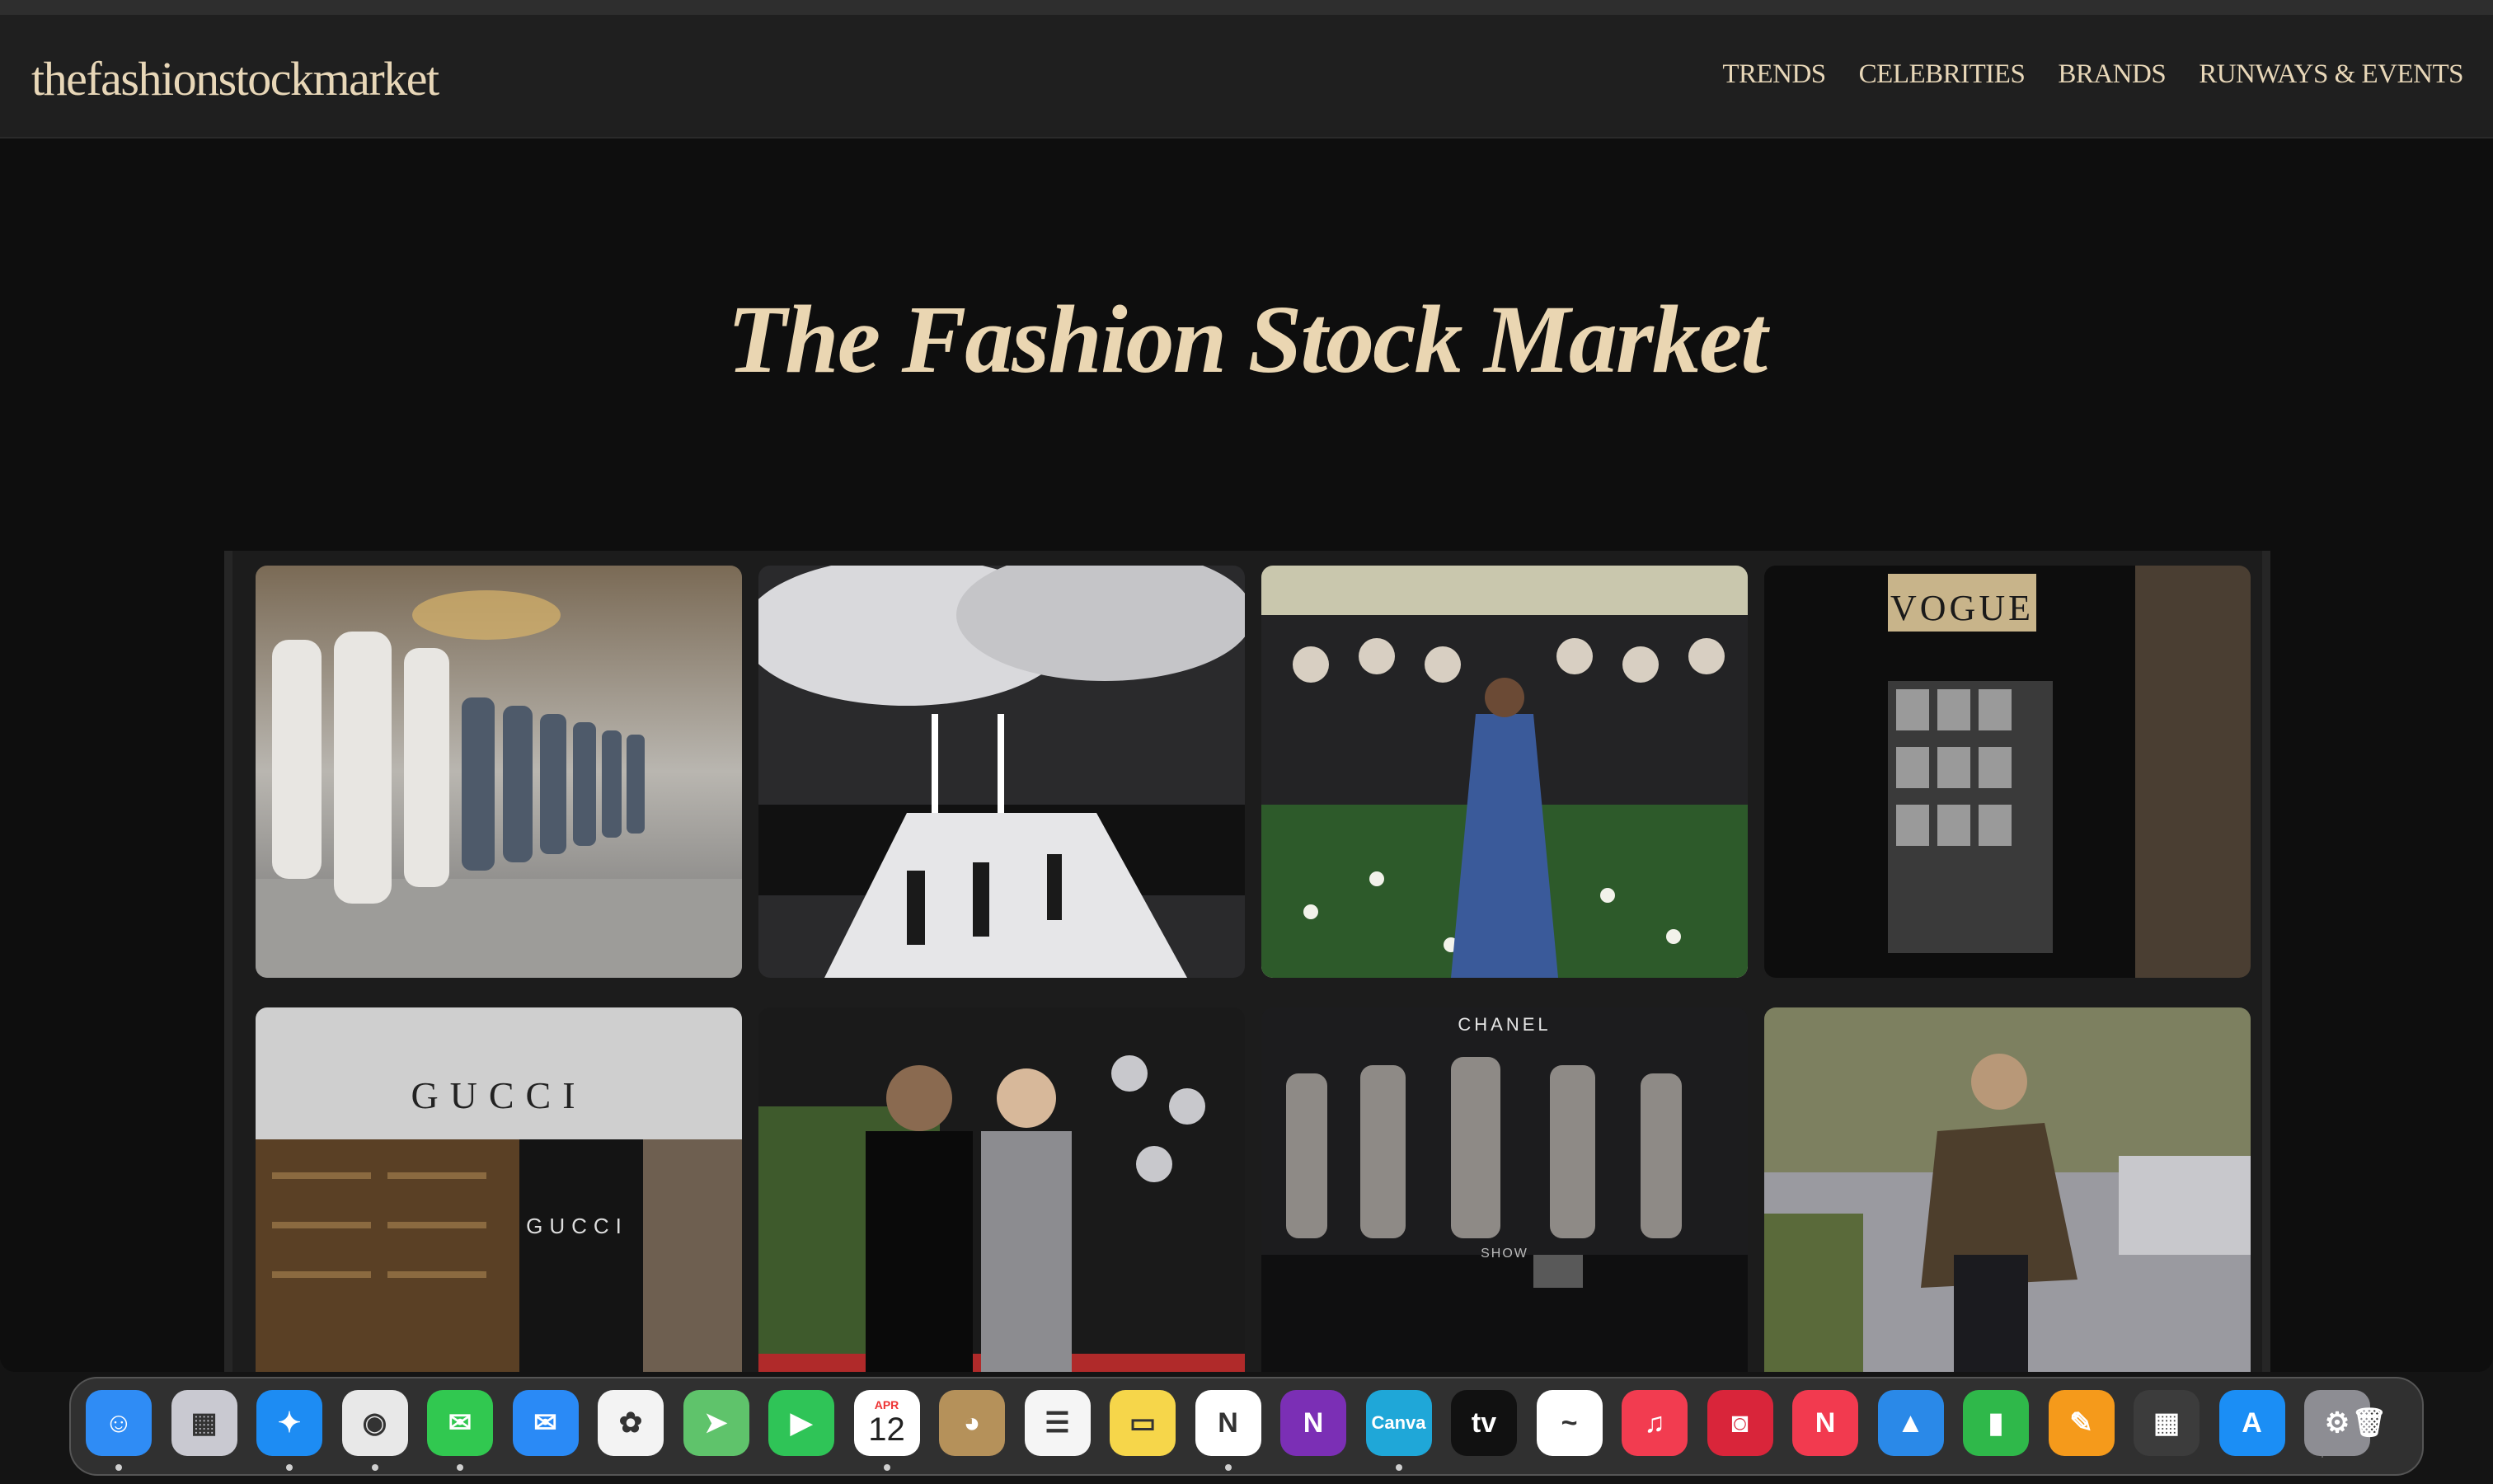 This screenshot has height=1484, width=2493. What do you see at coordinates (499, 772) in the screenshot?
I see `runway-models-photo` at bounding box center [499, 772].